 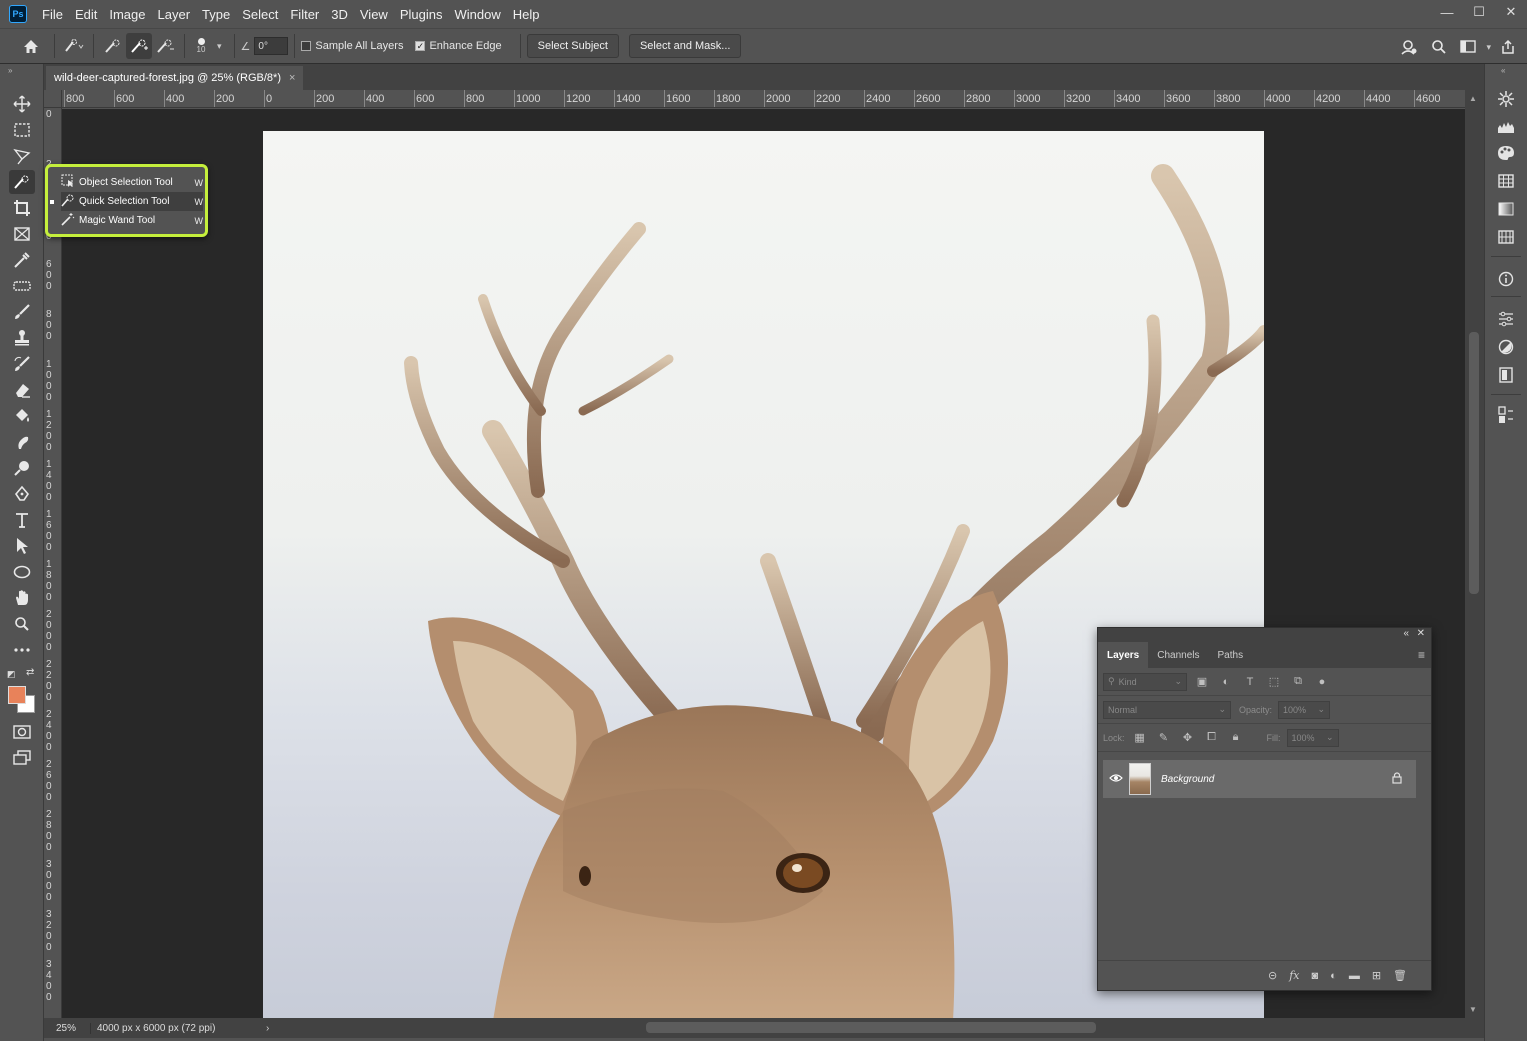 What do you see at coordinates (1506, 127) in the screenshot?
I see `histogram-icon` at bounding box center [1506, 127].